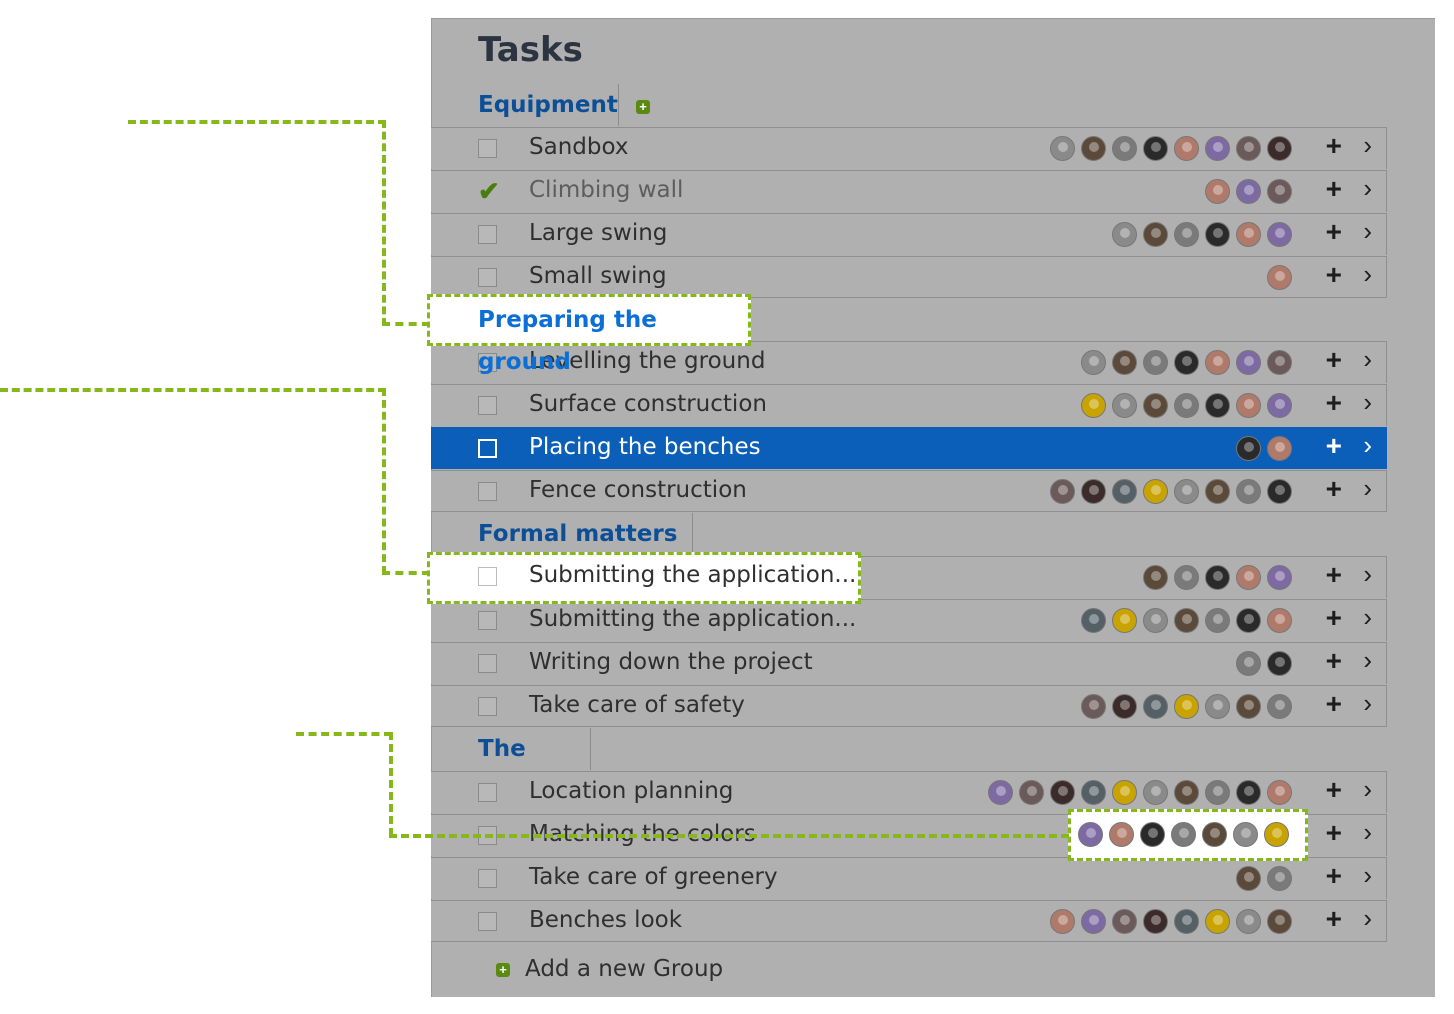 The height and width of the screenshot is (1014, 1454). Describe the element at coordinates (643, 107) in the screenshot. I see `add-task-to-group-icon: +` at that location.